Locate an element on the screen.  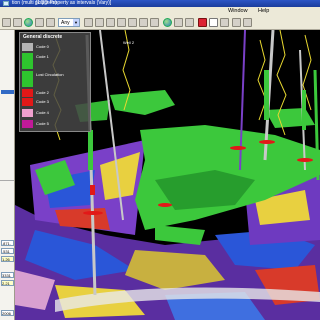
select-tool-icon is located at coordinates (6, 22).